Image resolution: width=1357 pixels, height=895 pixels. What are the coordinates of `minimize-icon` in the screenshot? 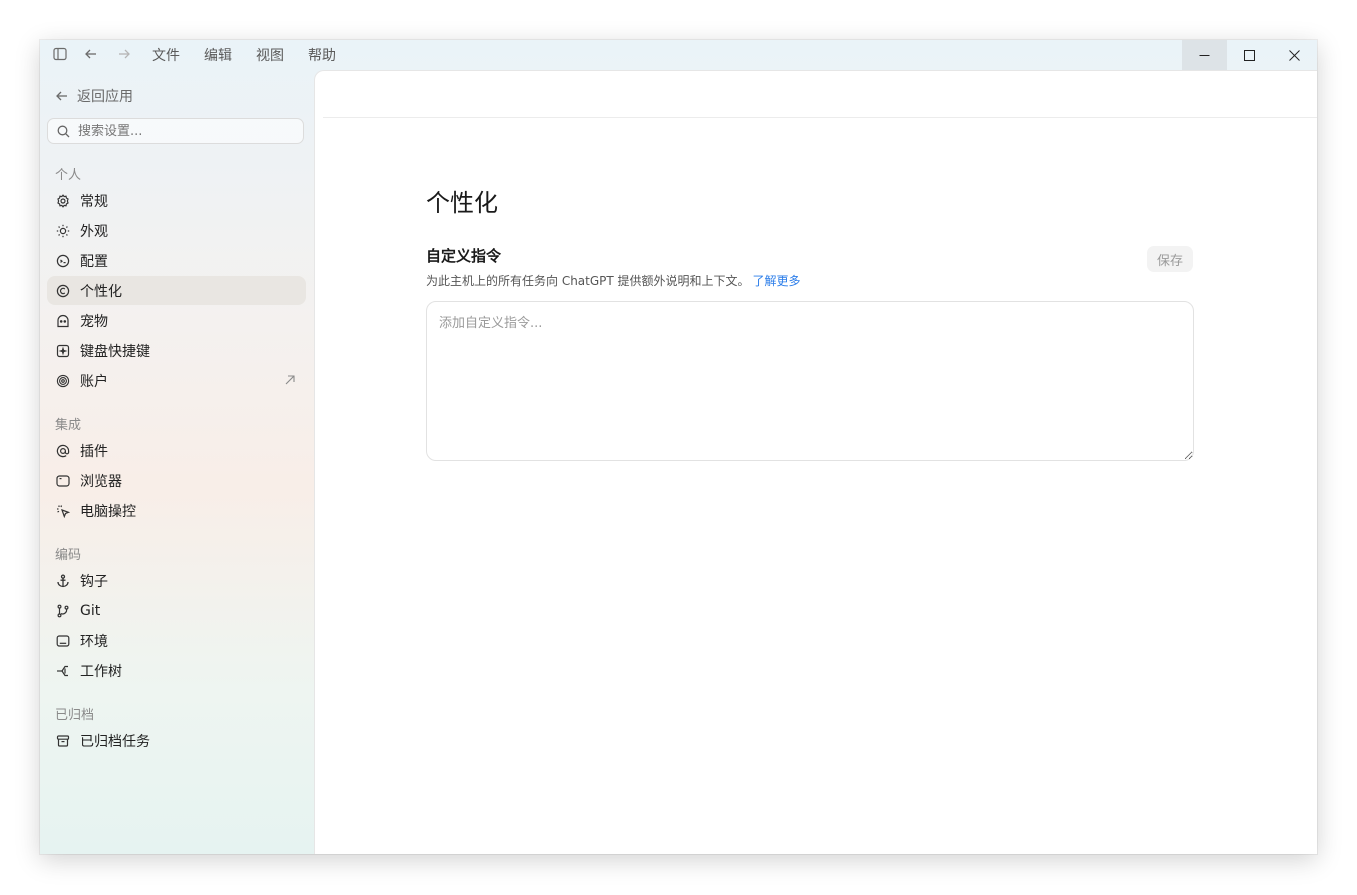 It's located at (1204, 55).